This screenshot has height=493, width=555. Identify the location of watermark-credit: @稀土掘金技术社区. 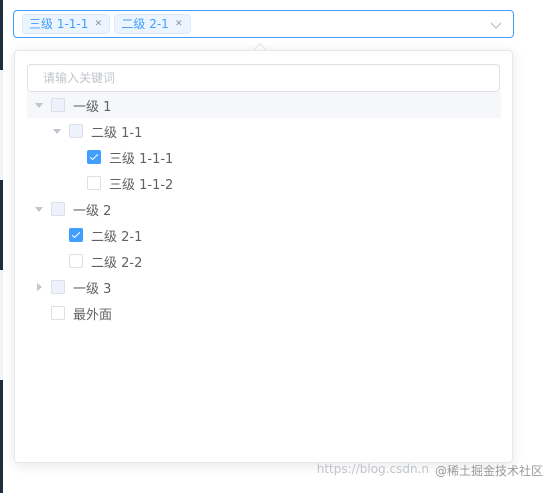
(488, 471).